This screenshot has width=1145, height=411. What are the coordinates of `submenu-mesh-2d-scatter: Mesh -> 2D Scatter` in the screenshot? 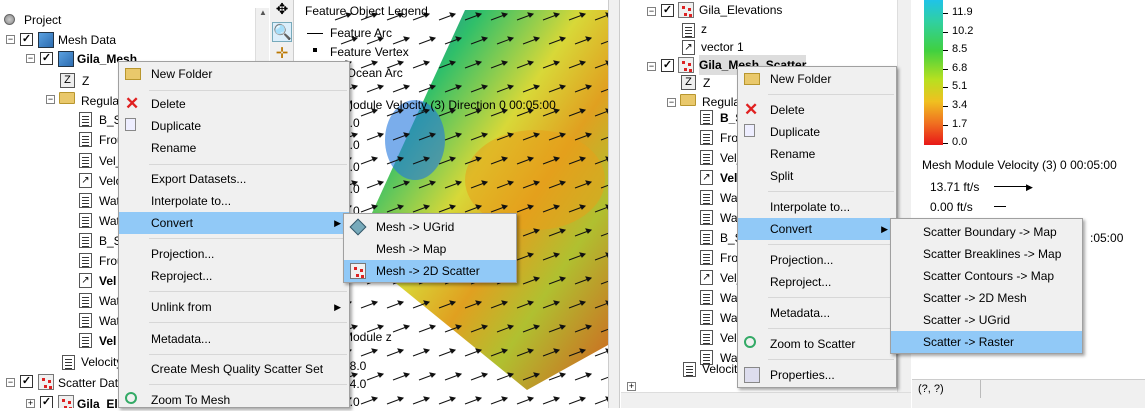 It's located at (430, 271).